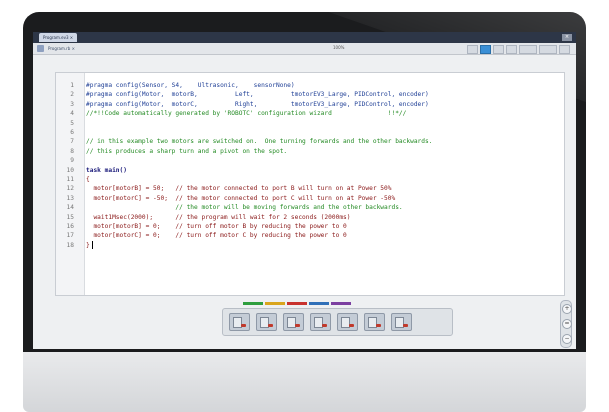  Describe the element at coordinates (72, 142) in the screenshot. I see `line-number: 7` at that location.